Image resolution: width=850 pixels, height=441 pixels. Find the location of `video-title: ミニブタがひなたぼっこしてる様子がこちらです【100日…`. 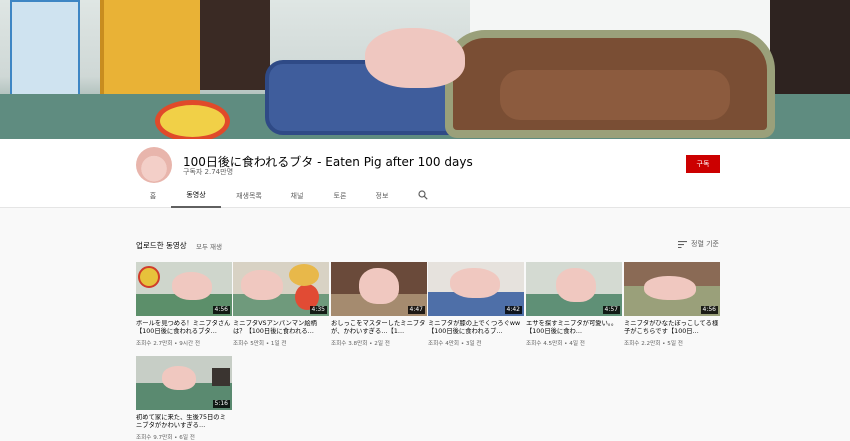

video-title: ミニブタがひなたぼっこしてる様子がこちらです【100日… is located at coordinates (672, 328).